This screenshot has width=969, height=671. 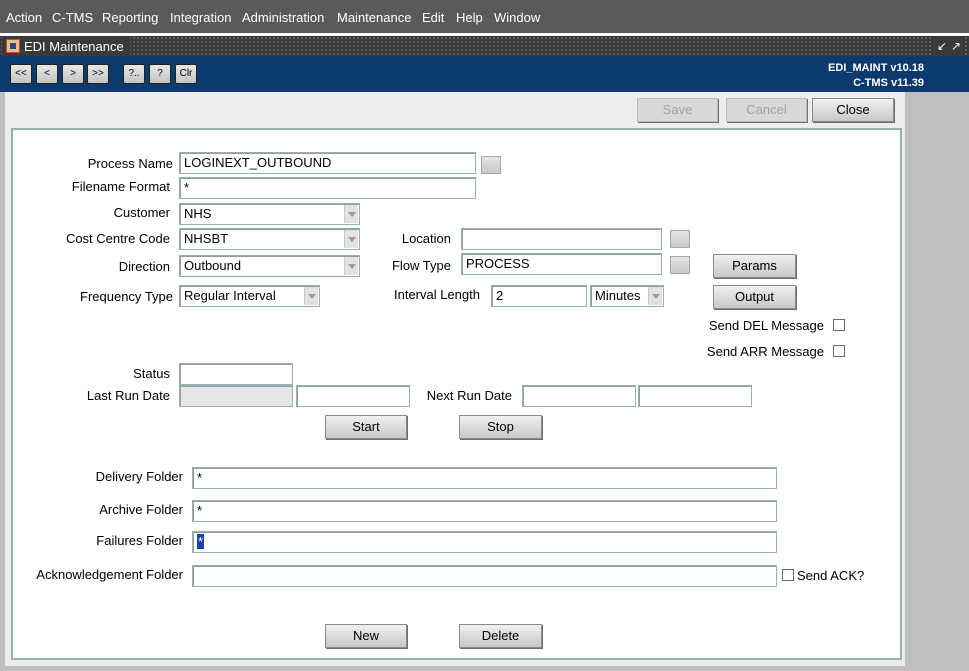 What do you see at coordinates (469, 17) in the screenshot?
I see `menu-help: Help` at bounding box center [469, 17].